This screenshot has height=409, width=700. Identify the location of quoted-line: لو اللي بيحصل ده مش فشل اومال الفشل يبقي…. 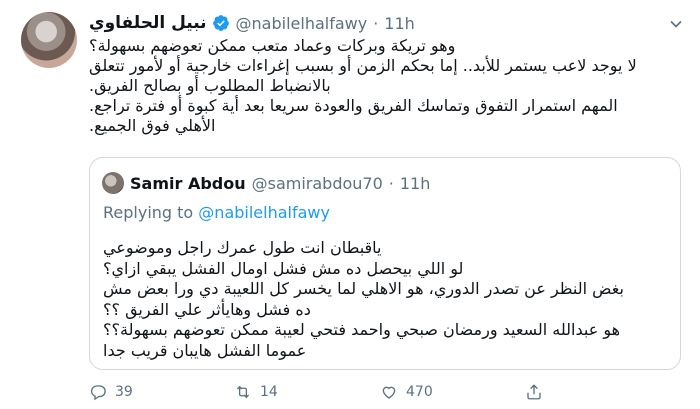
(283, 268).